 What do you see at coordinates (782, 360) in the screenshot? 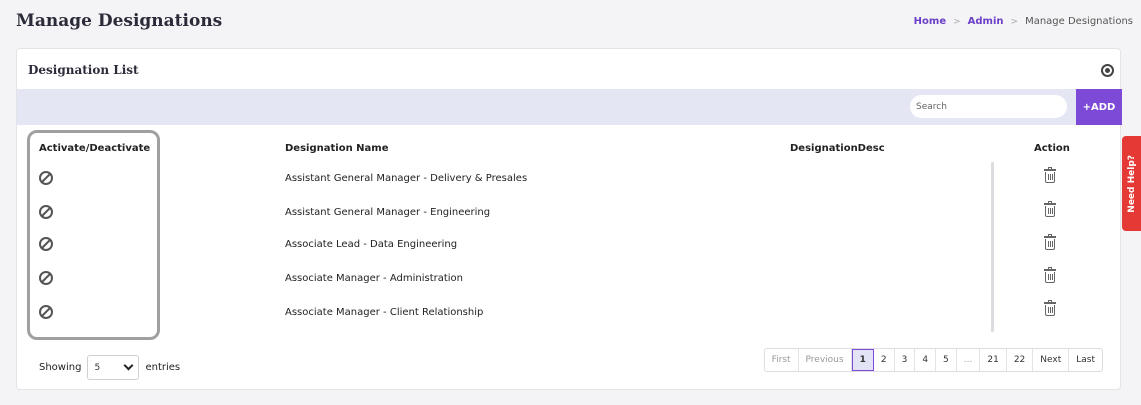
I see `page-first-button: First` at bounding box center [782, 360].